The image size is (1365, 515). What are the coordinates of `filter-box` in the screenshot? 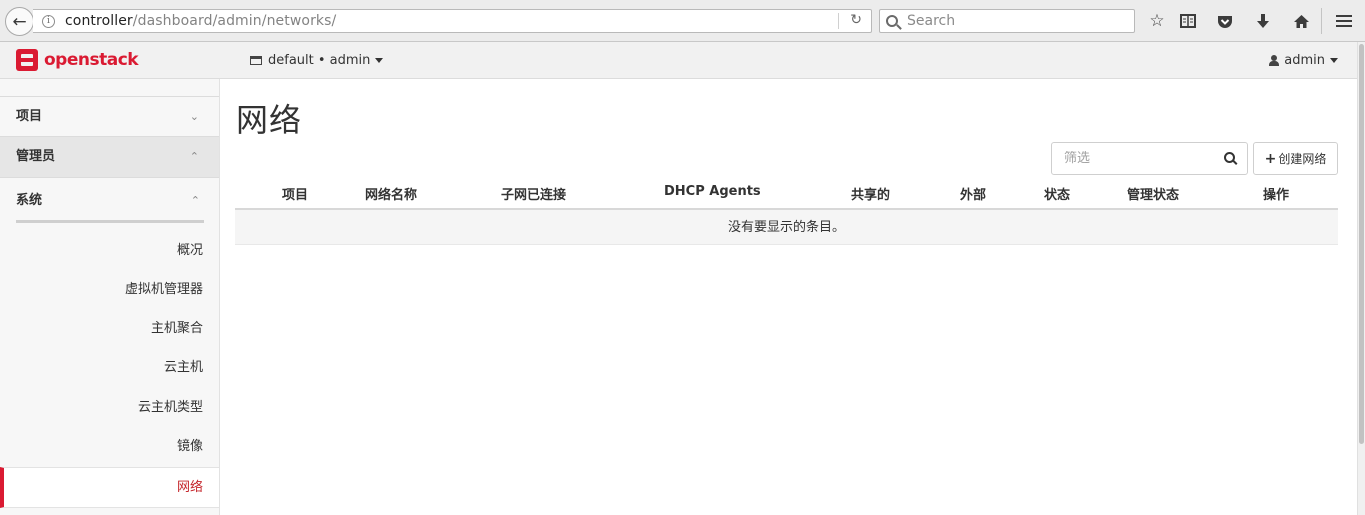 It's located at (1149, 158).